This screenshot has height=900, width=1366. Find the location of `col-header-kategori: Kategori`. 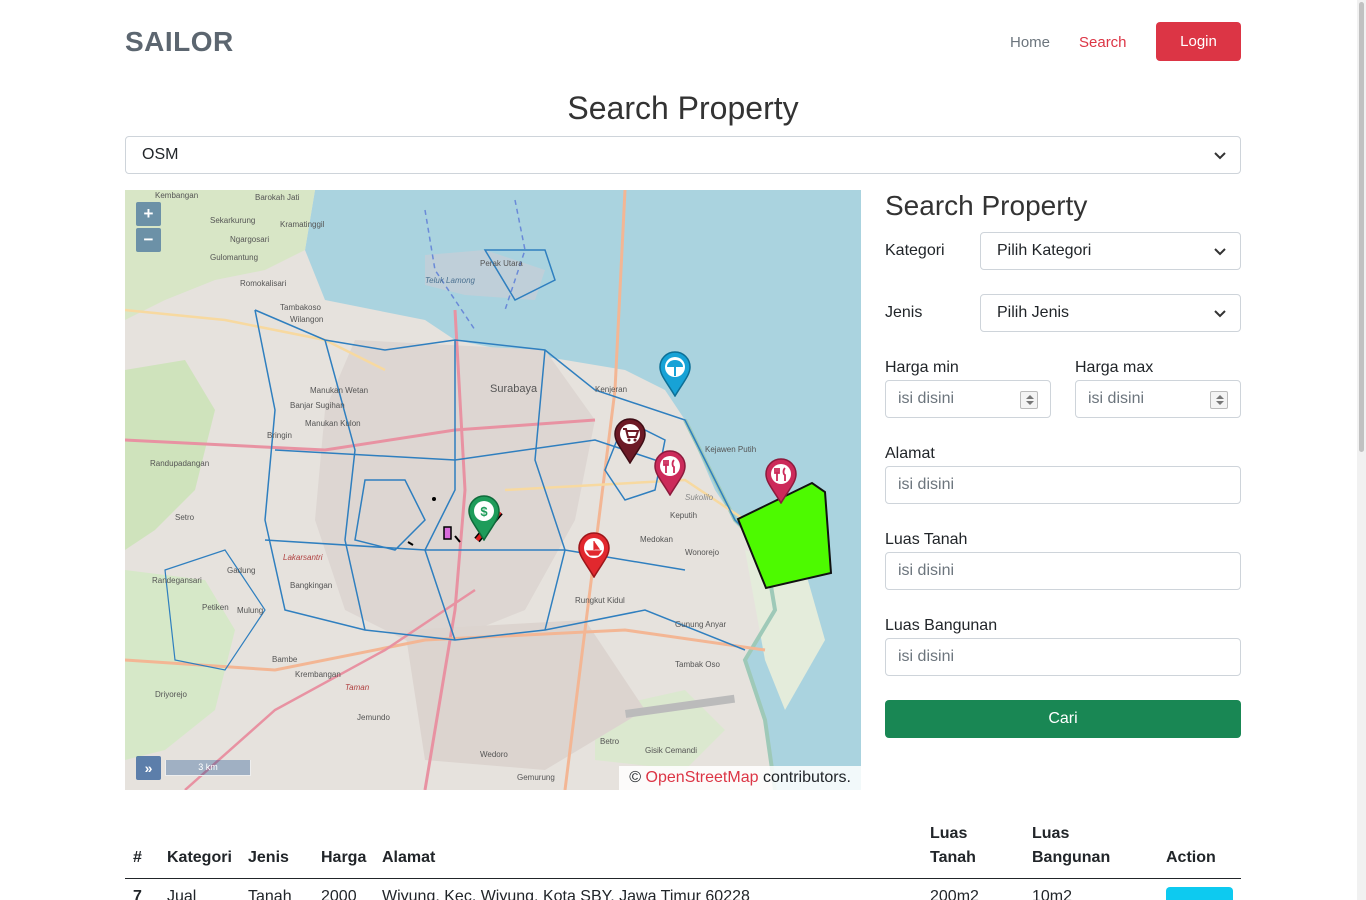

col-header-kategori: Kategori is located at coordinates (199, 857).